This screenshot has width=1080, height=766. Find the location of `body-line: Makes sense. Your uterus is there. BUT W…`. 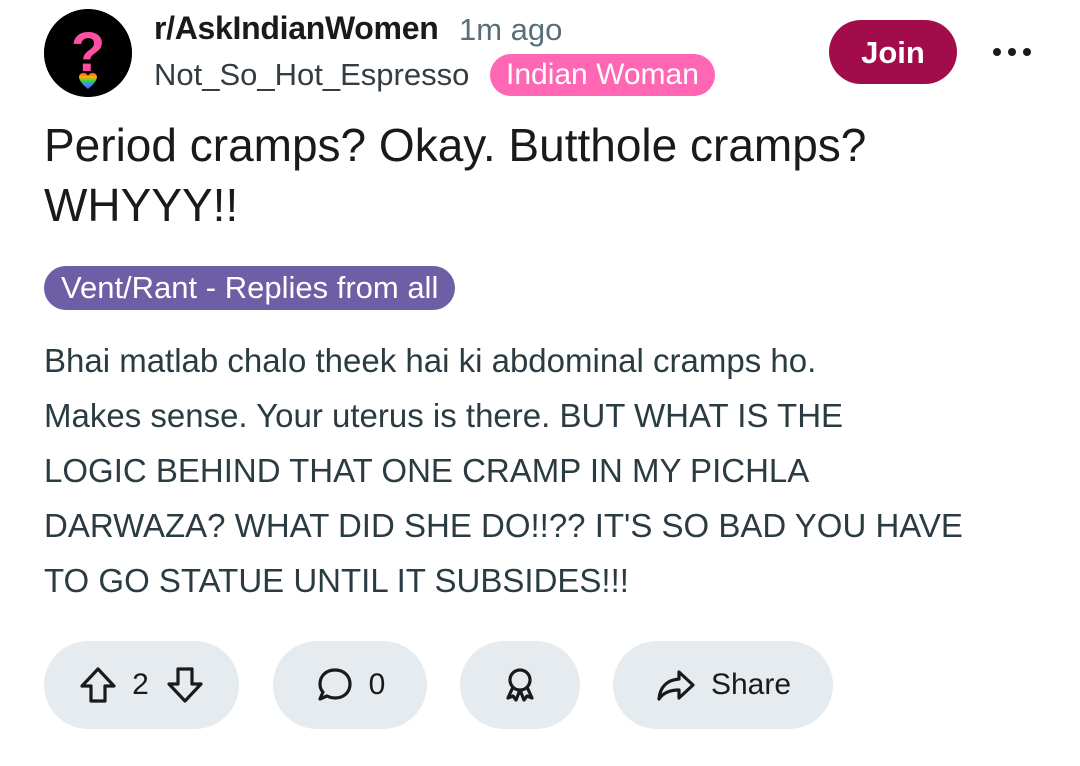

body-line: Makes sense. Your uterus is there. BUT W… is located at coordinates (444, 415).